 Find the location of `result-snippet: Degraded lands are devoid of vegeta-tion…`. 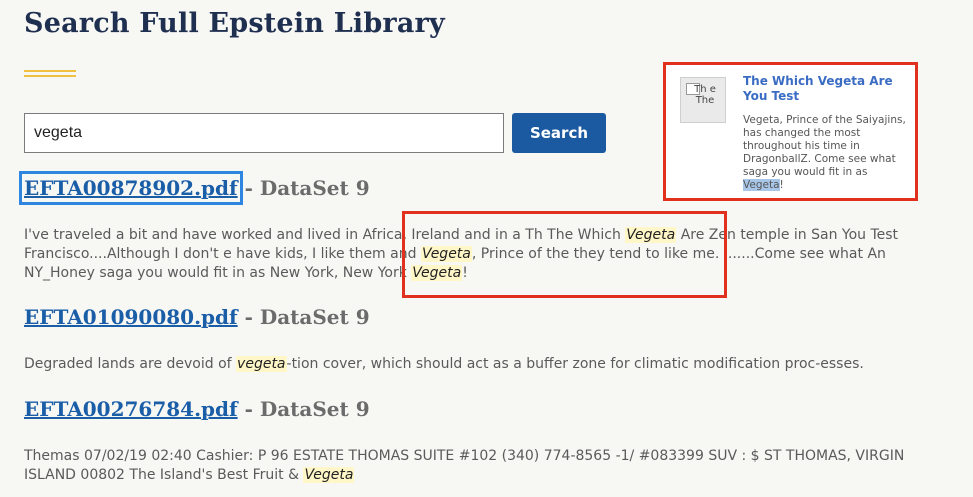

result-snippet: Degraded lands are devoid of vegeta-tion… is located at coordinates (491, 364).